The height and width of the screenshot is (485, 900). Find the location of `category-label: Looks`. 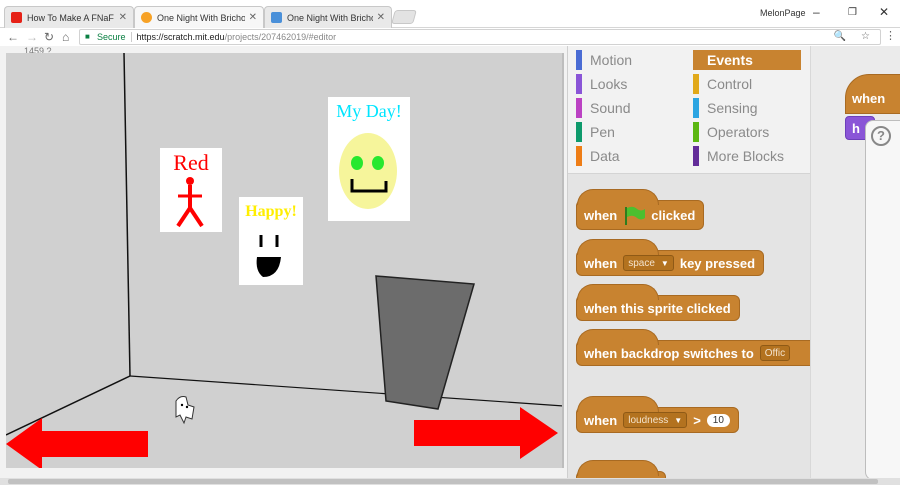

category-label: Looks is located at coordinates (609, 84).